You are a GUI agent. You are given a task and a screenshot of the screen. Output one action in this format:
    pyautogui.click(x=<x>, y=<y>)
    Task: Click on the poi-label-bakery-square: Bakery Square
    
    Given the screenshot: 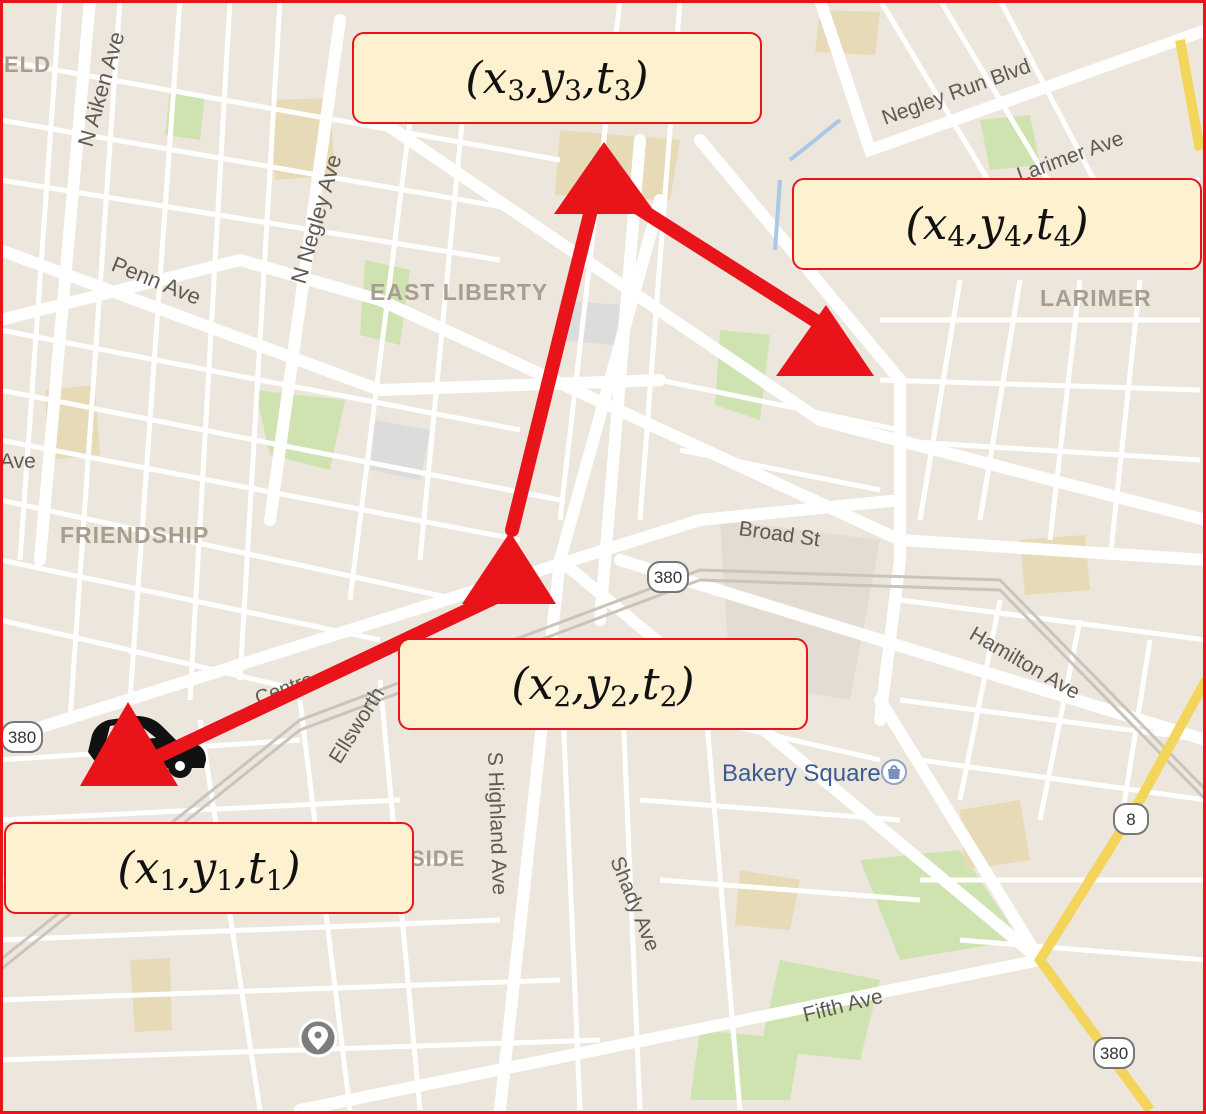 What is the action you would take?
    pyautogui.click(x=801, y=773)
    